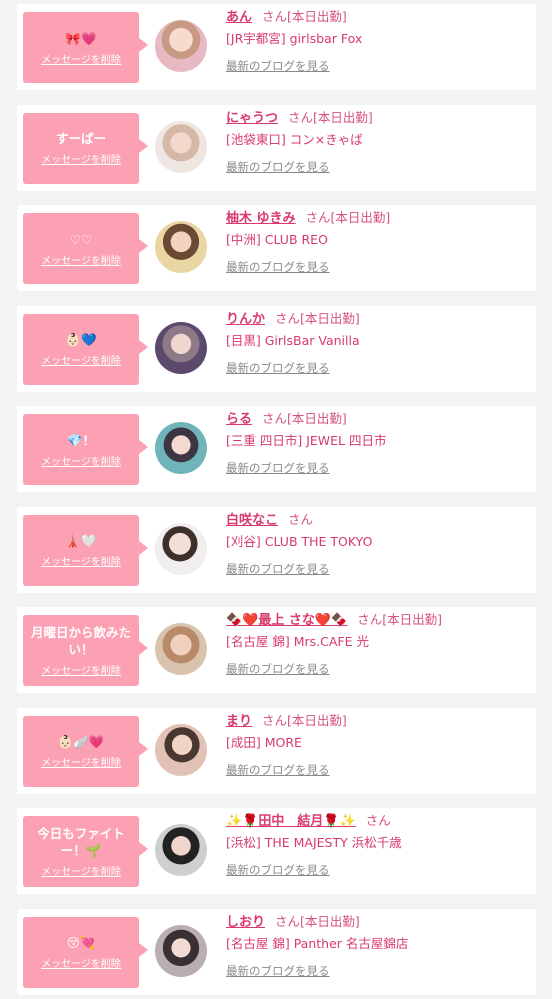 Image resolution: width=552 pixels, height=999 pixels. What do you see at coordinates (85, 248) in the screenshot?
I see `message-bubble: ♡♡ メッセージを削除` at bounding box center [85, 248].